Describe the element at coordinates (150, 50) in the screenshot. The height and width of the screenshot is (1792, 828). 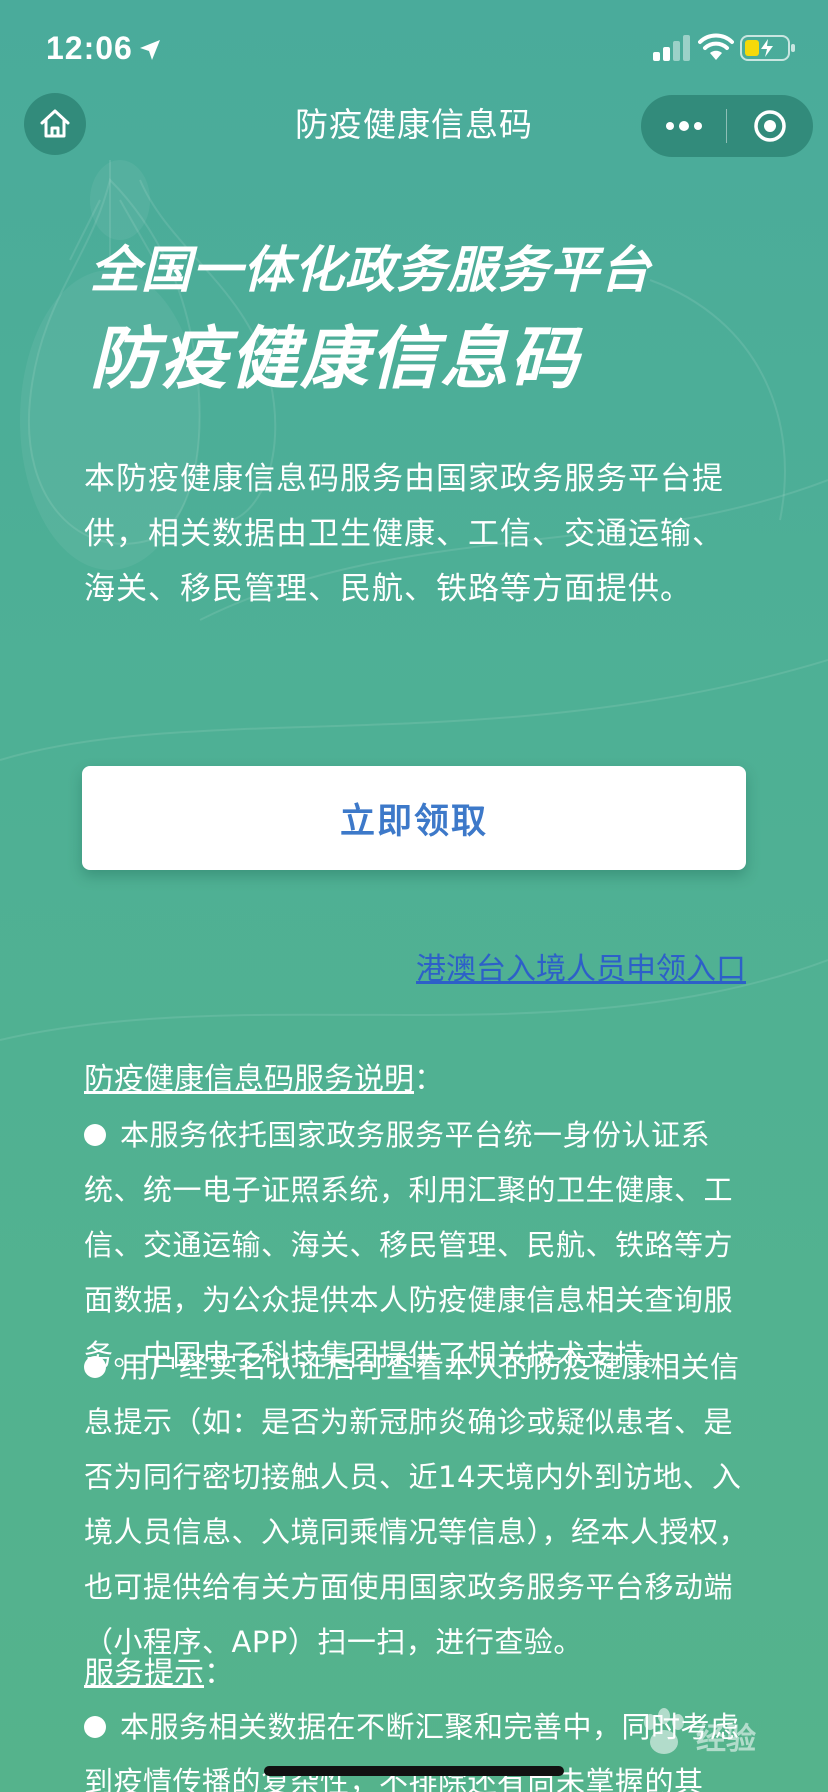
I see `location-arrow-icon` at that location.